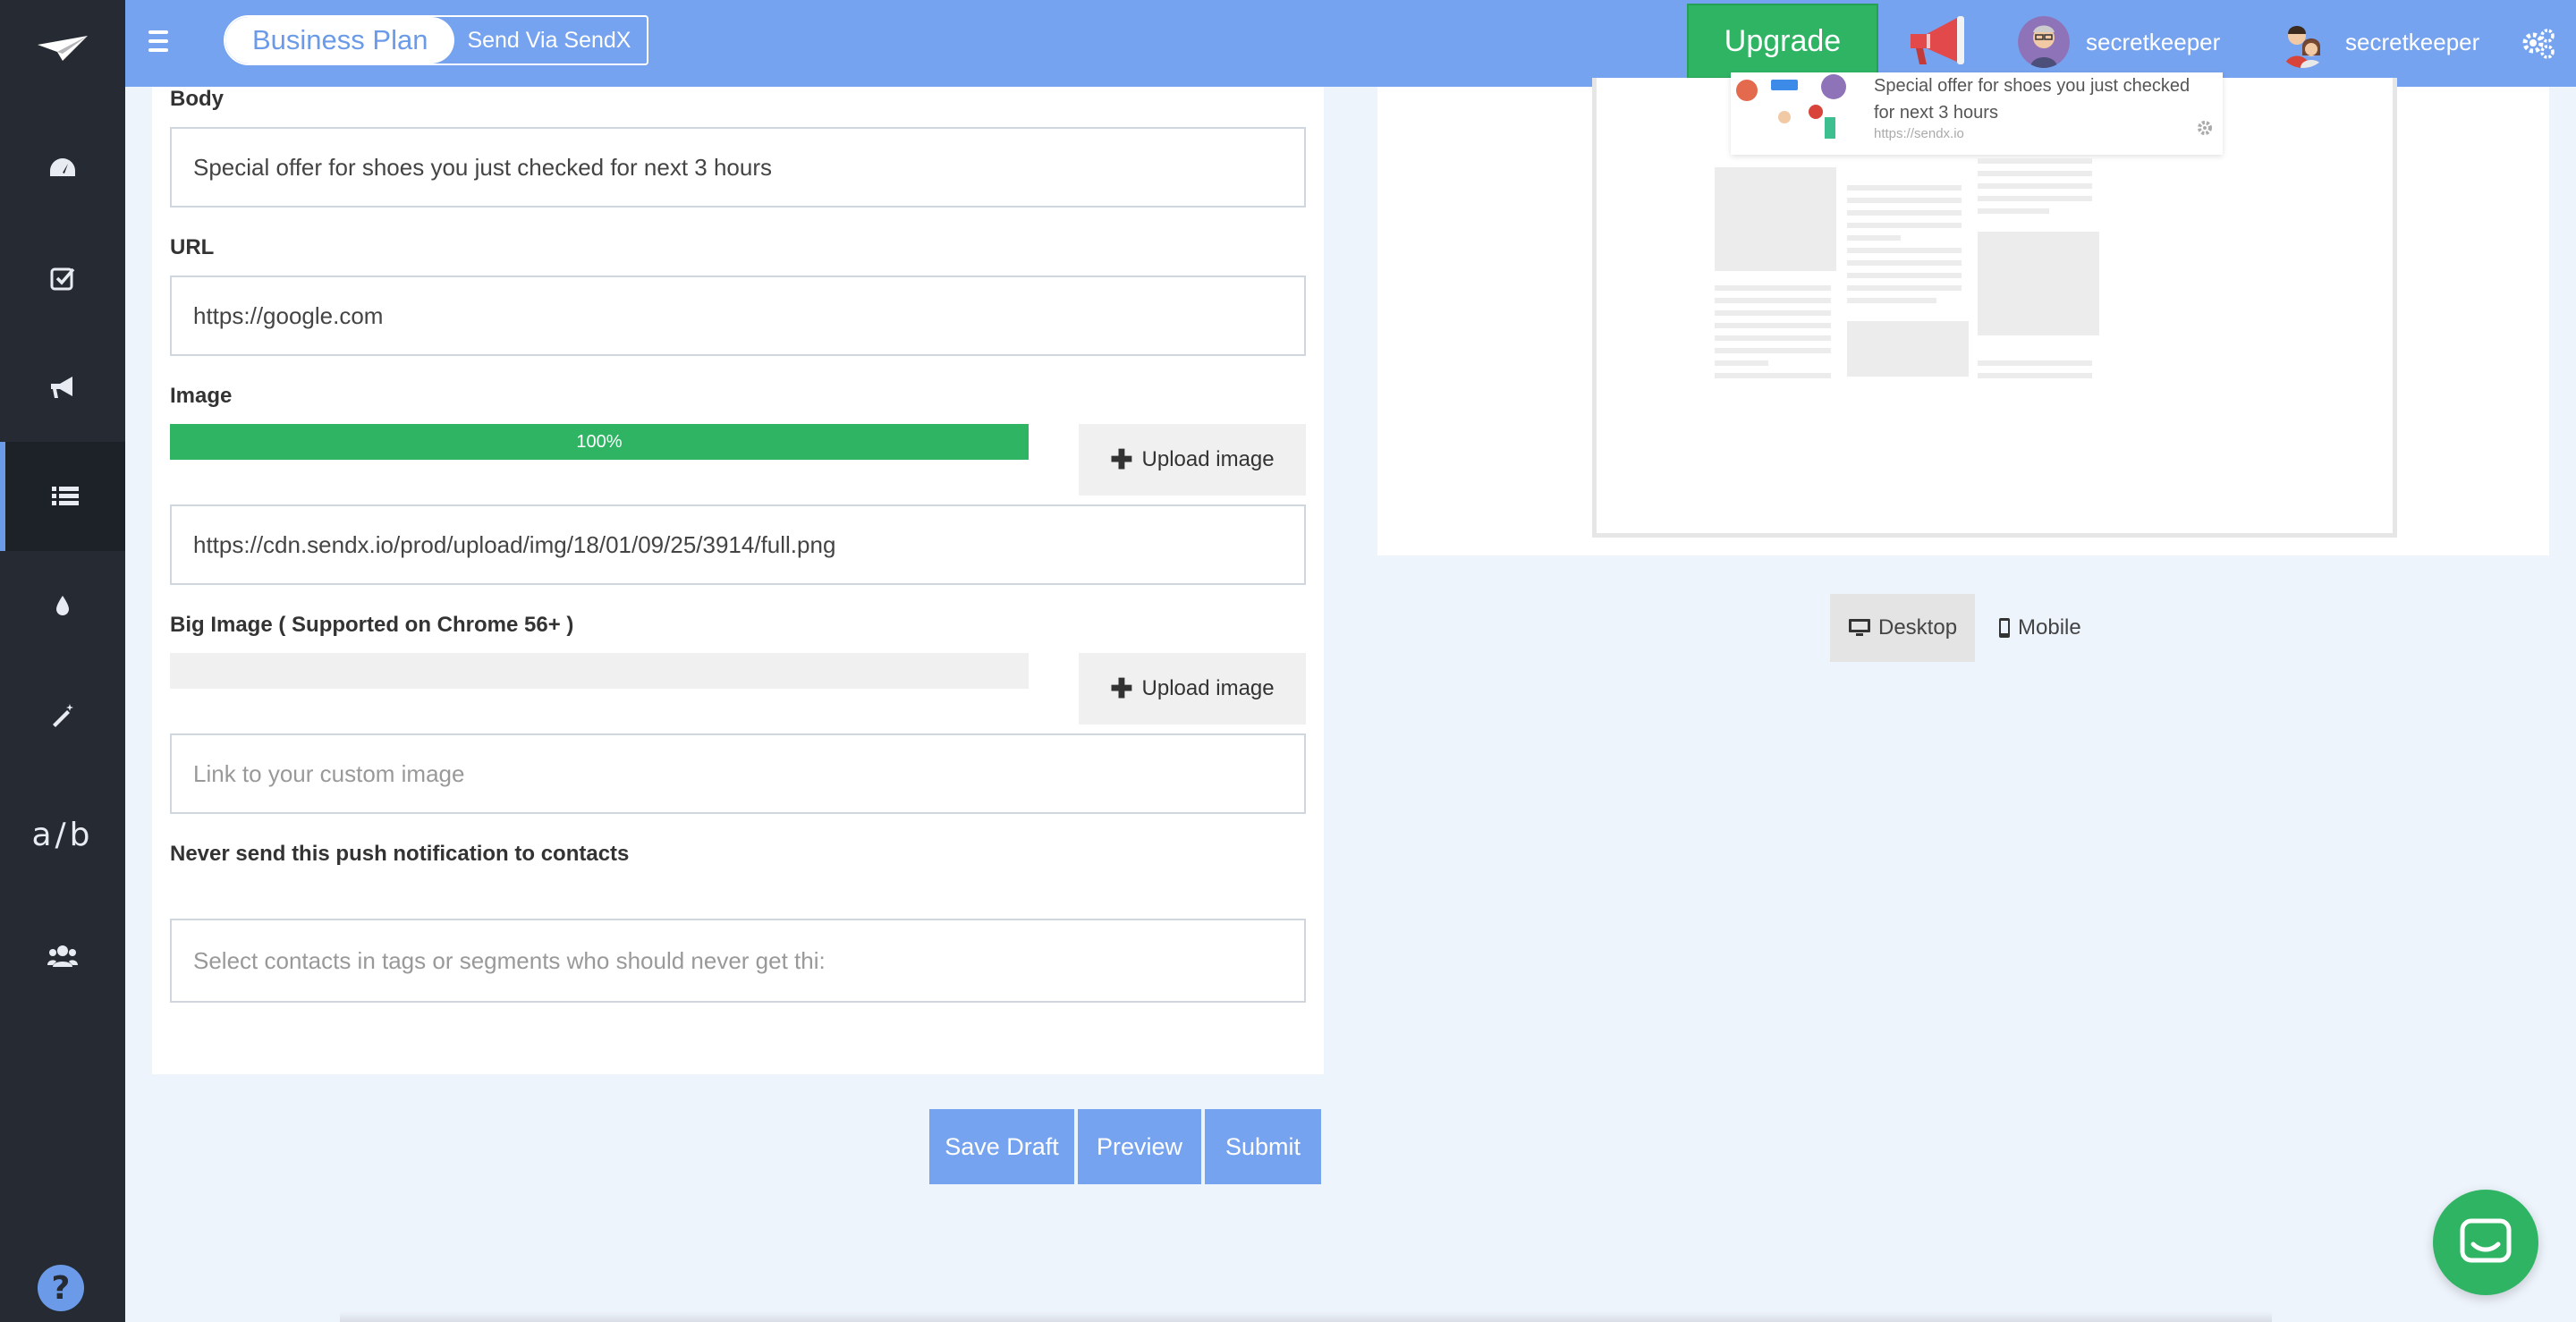 This screenshot has height=1322, width=2576. Describe the element at coordinates (1791, 106) in the screenshot. I see `notification-image` at that location.